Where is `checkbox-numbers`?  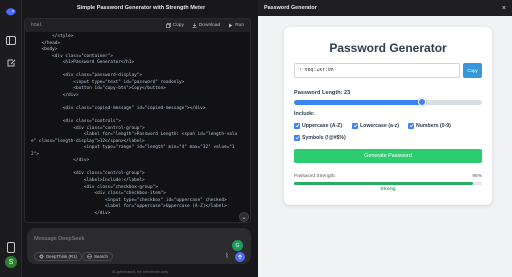 checkbox-numbers is located at coordinates (411, 125).